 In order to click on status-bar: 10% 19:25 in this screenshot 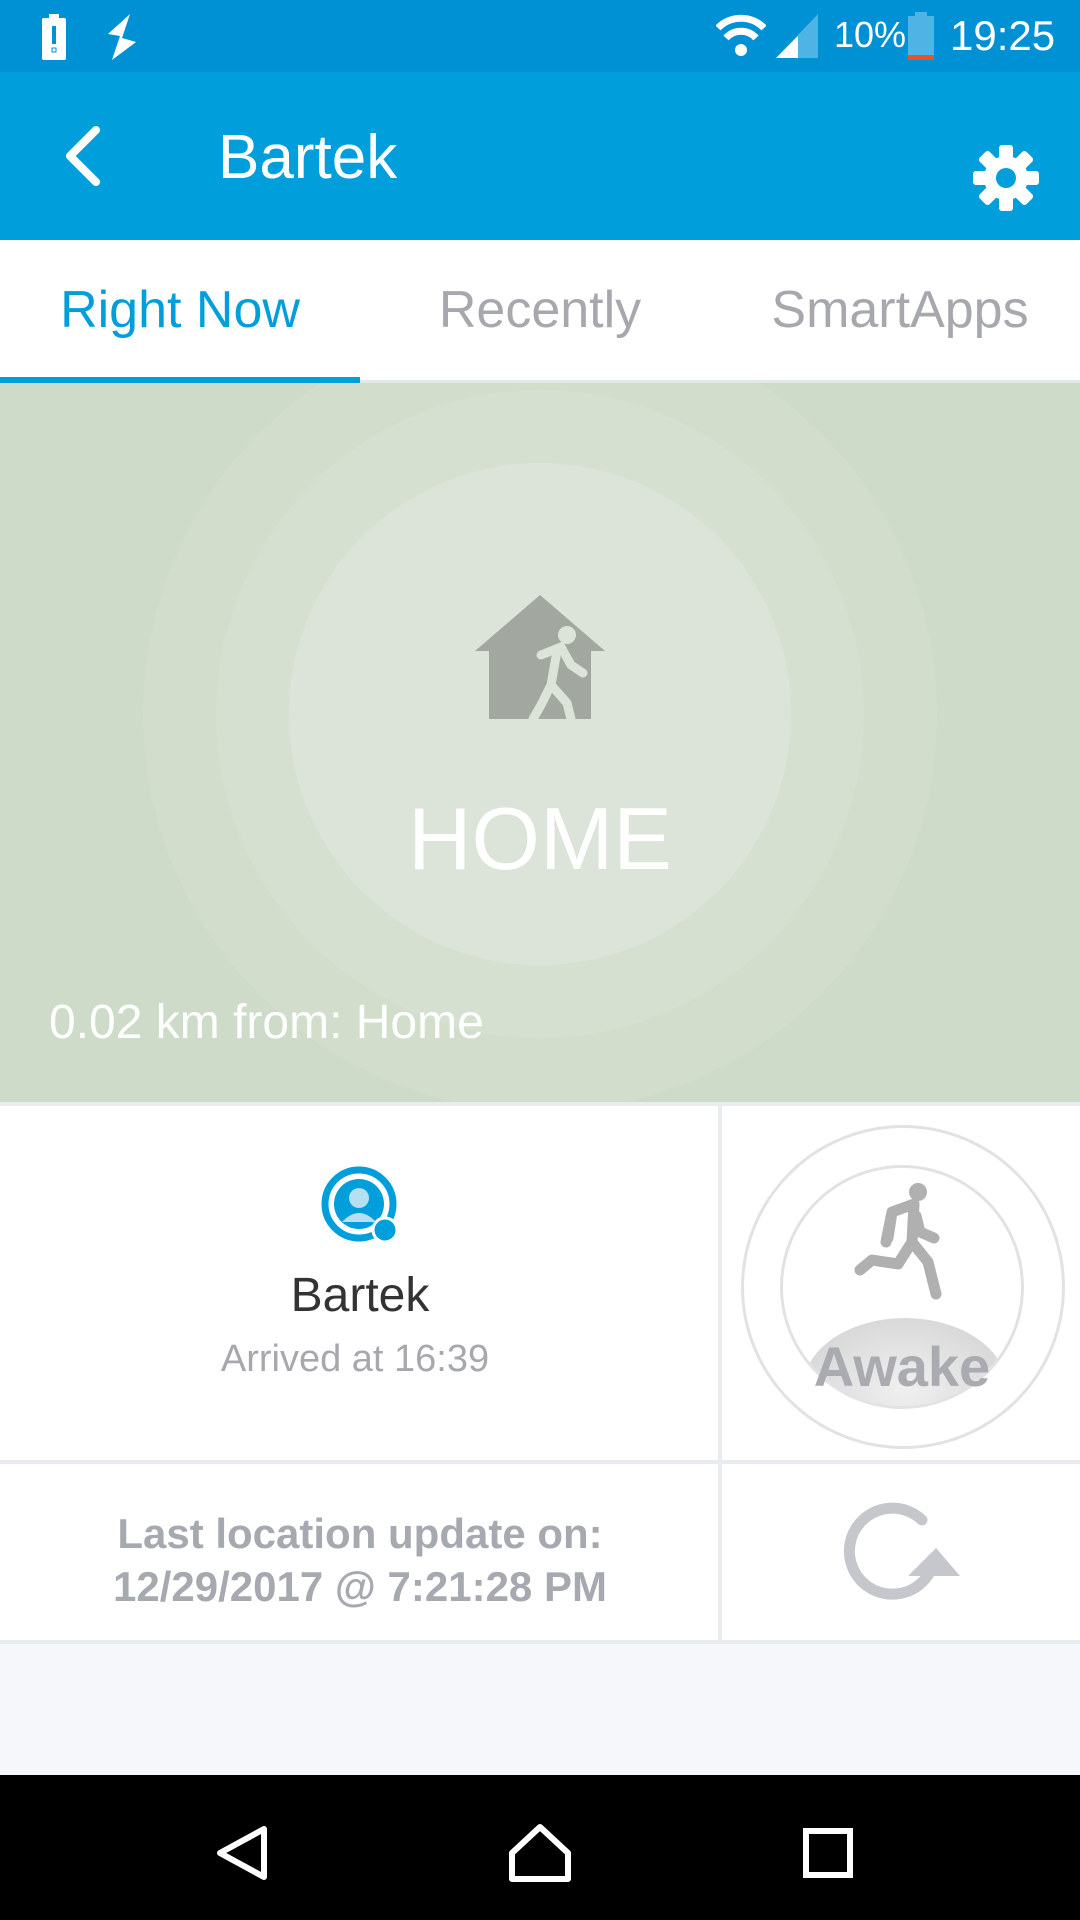, I will do `click(540, 36)`.